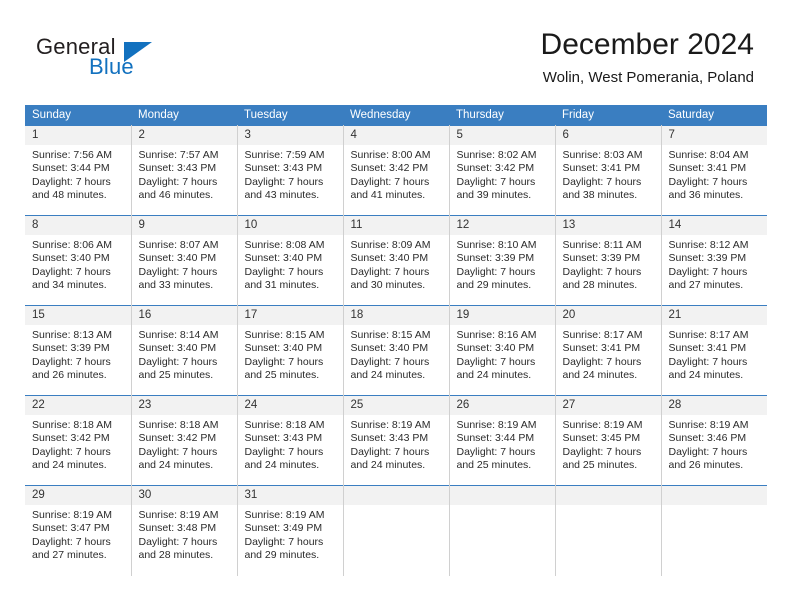 This screenshot has width=792, height=612. Describe the element at coordinates (78, 405) in the screenshot. I see `day-number: 22` at that location.